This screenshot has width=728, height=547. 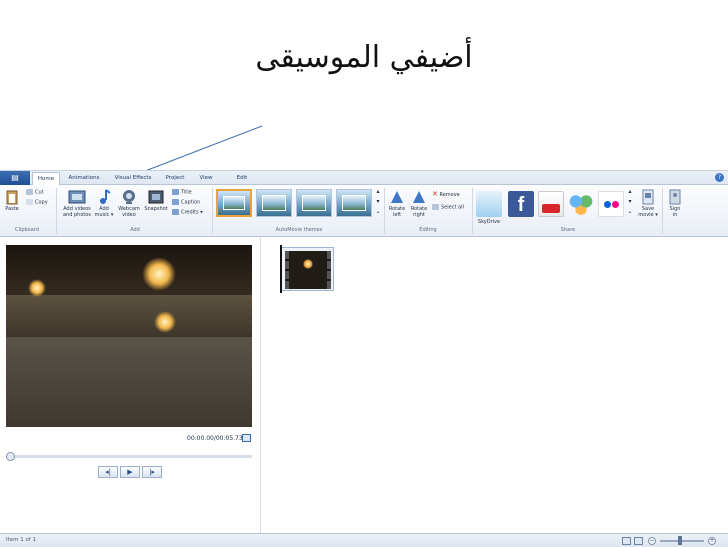 I want to click on themes-scroll-down-icon: ▾, so click(x=378, y=202).